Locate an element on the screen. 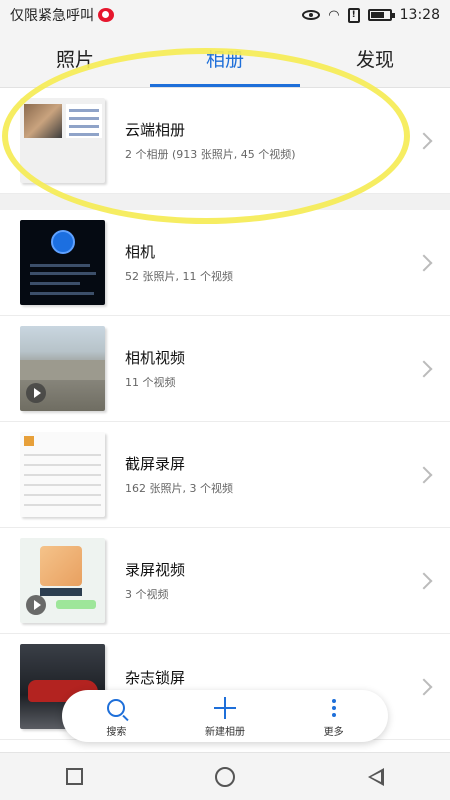 This screenshot has height=800, width=450. home-icon is located at coordinates (225, 776).